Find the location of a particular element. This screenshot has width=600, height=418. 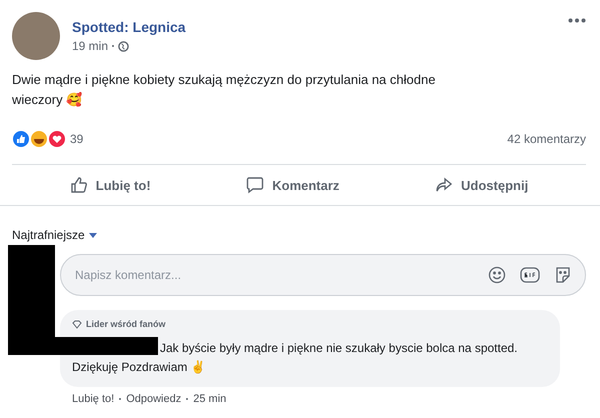

reaction-count: 39 is located at coordinates (77, 139).